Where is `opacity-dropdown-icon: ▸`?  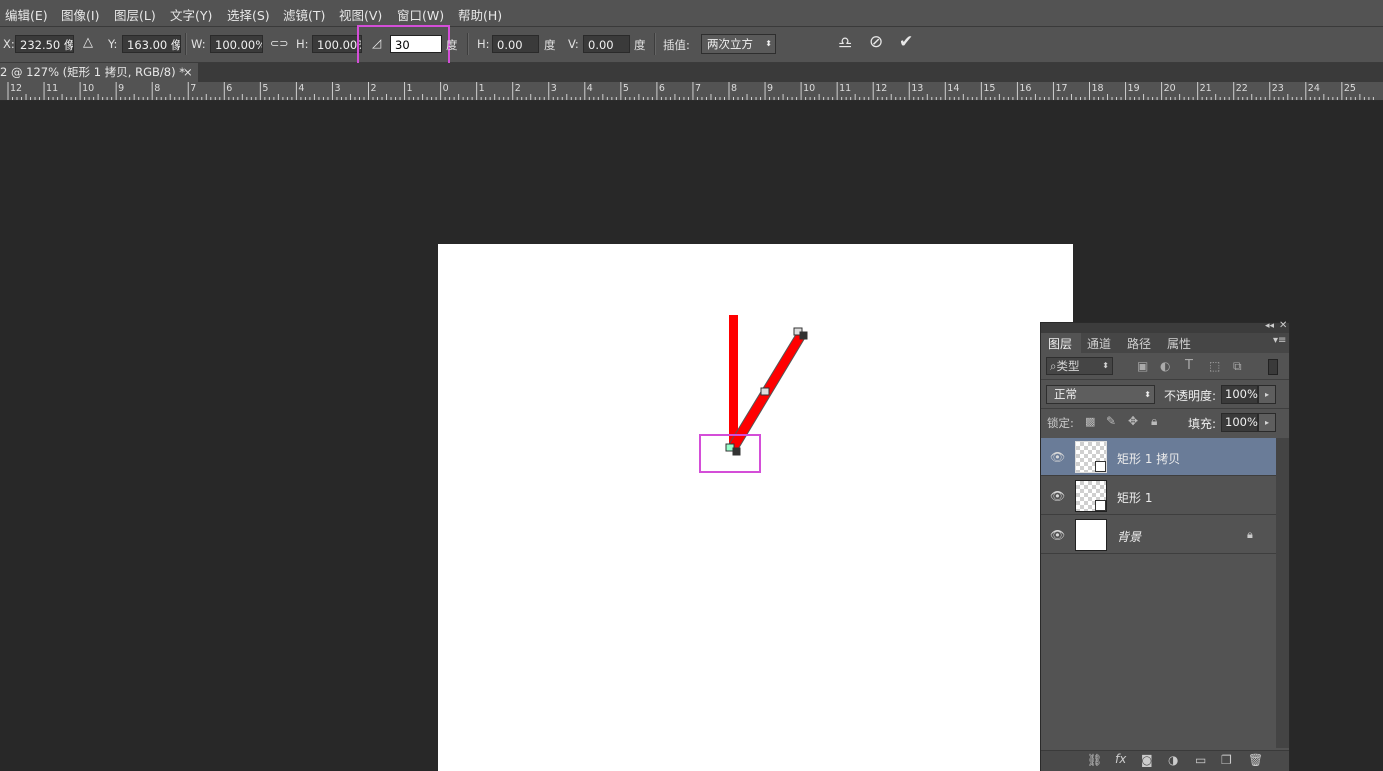
opacity-dropdown-icon: ▸ is located at coordinates (1267, 394).